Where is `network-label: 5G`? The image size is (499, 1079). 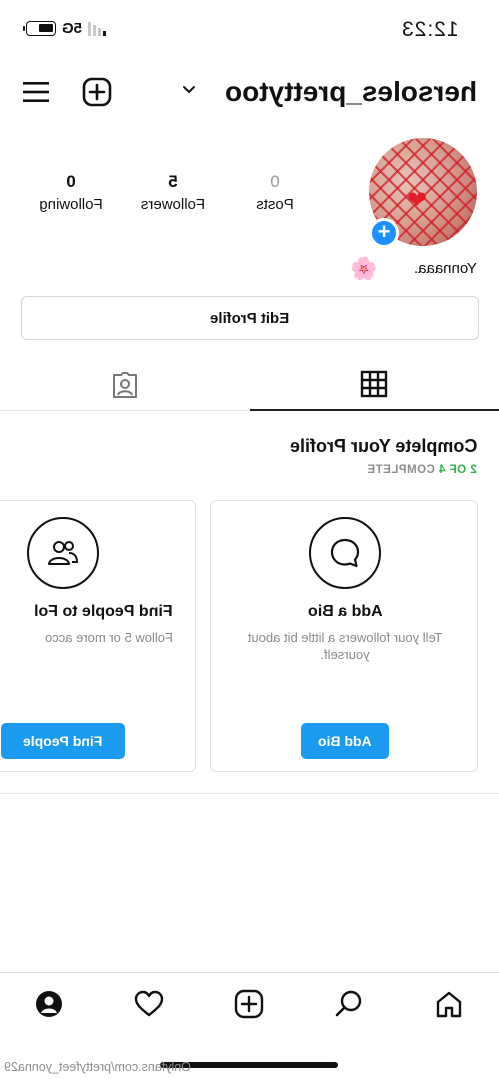
network-label: 5G is located at coordinates (72, 28).